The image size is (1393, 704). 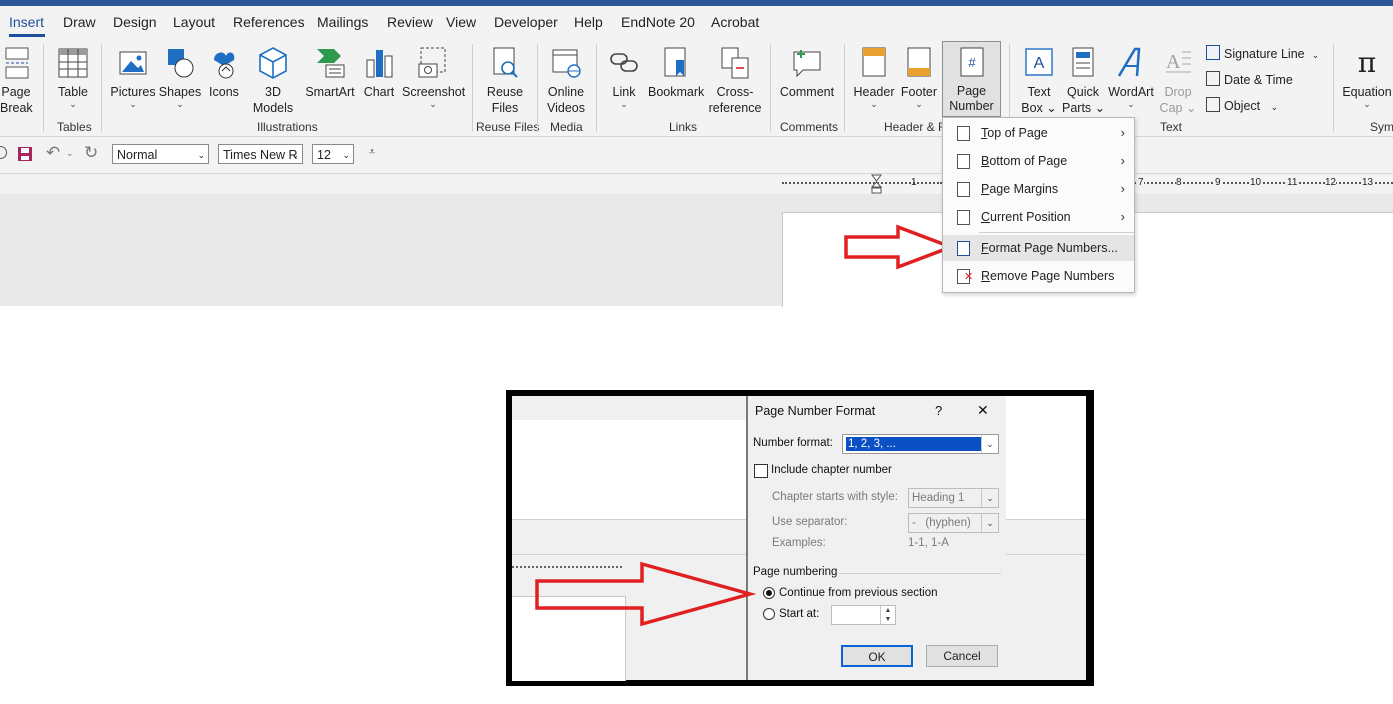 I want to click on close-icon: ✕, so click(x=983, y=410).